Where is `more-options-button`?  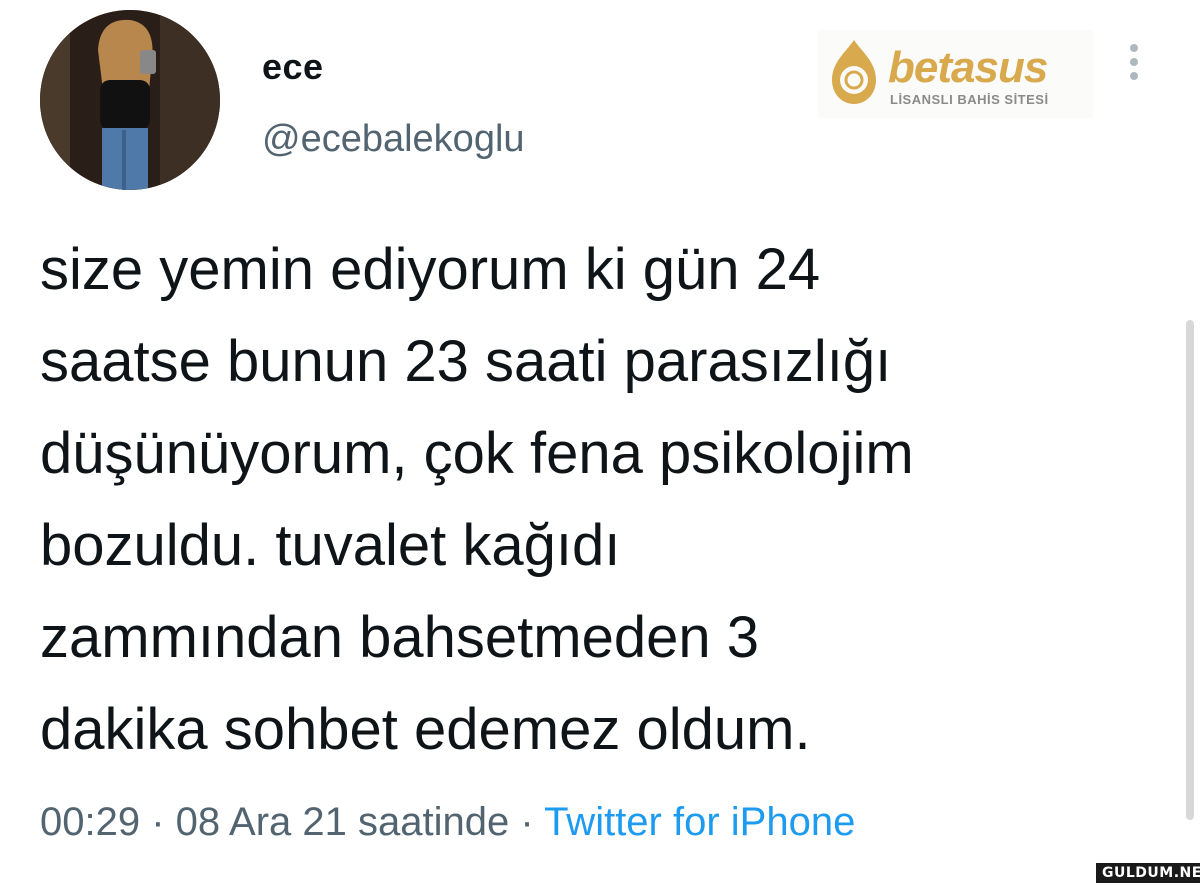
more-options-button is located at coordinates (1134, 63).